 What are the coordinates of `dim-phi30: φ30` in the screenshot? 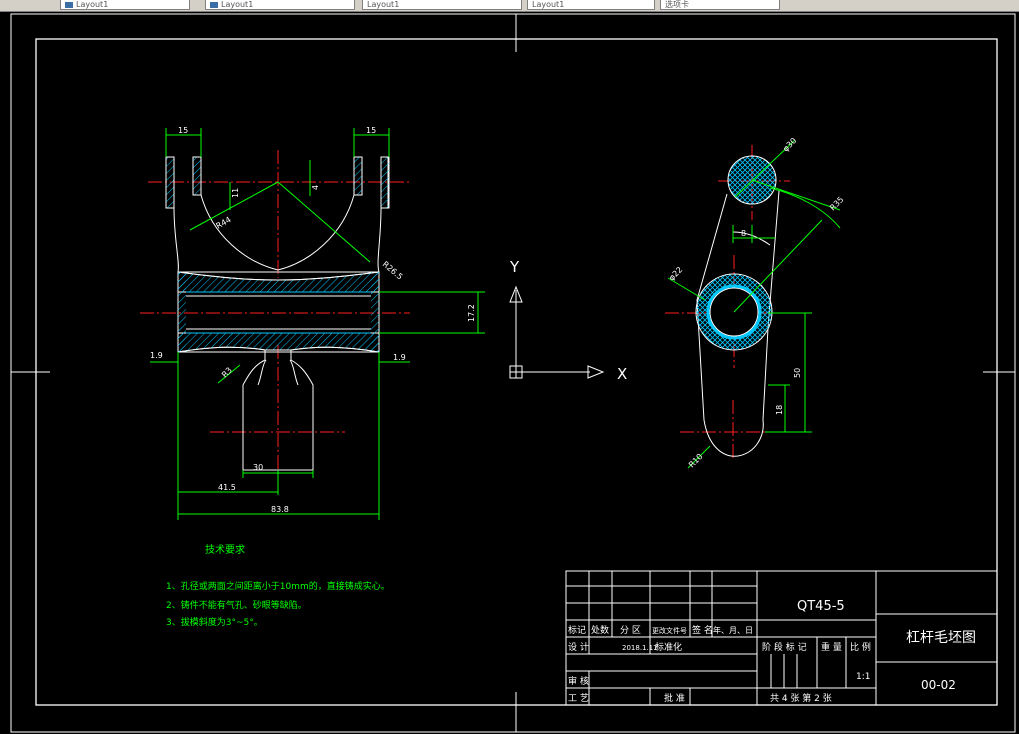 It's located at (789, 144).